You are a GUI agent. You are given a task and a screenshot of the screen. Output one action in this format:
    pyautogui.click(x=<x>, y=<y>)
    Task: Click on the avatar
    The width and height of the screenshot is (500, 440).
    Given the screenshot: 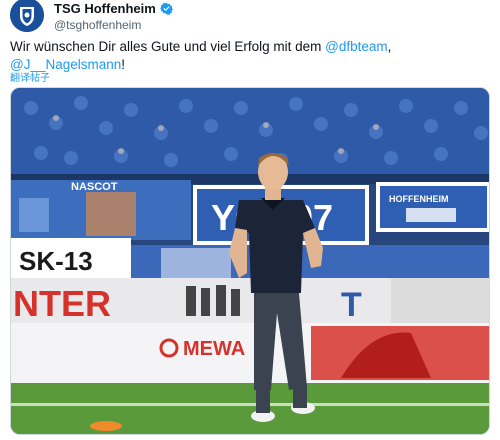 What is the action you would take?
    pyautogui.click(x=27, y=16)
    